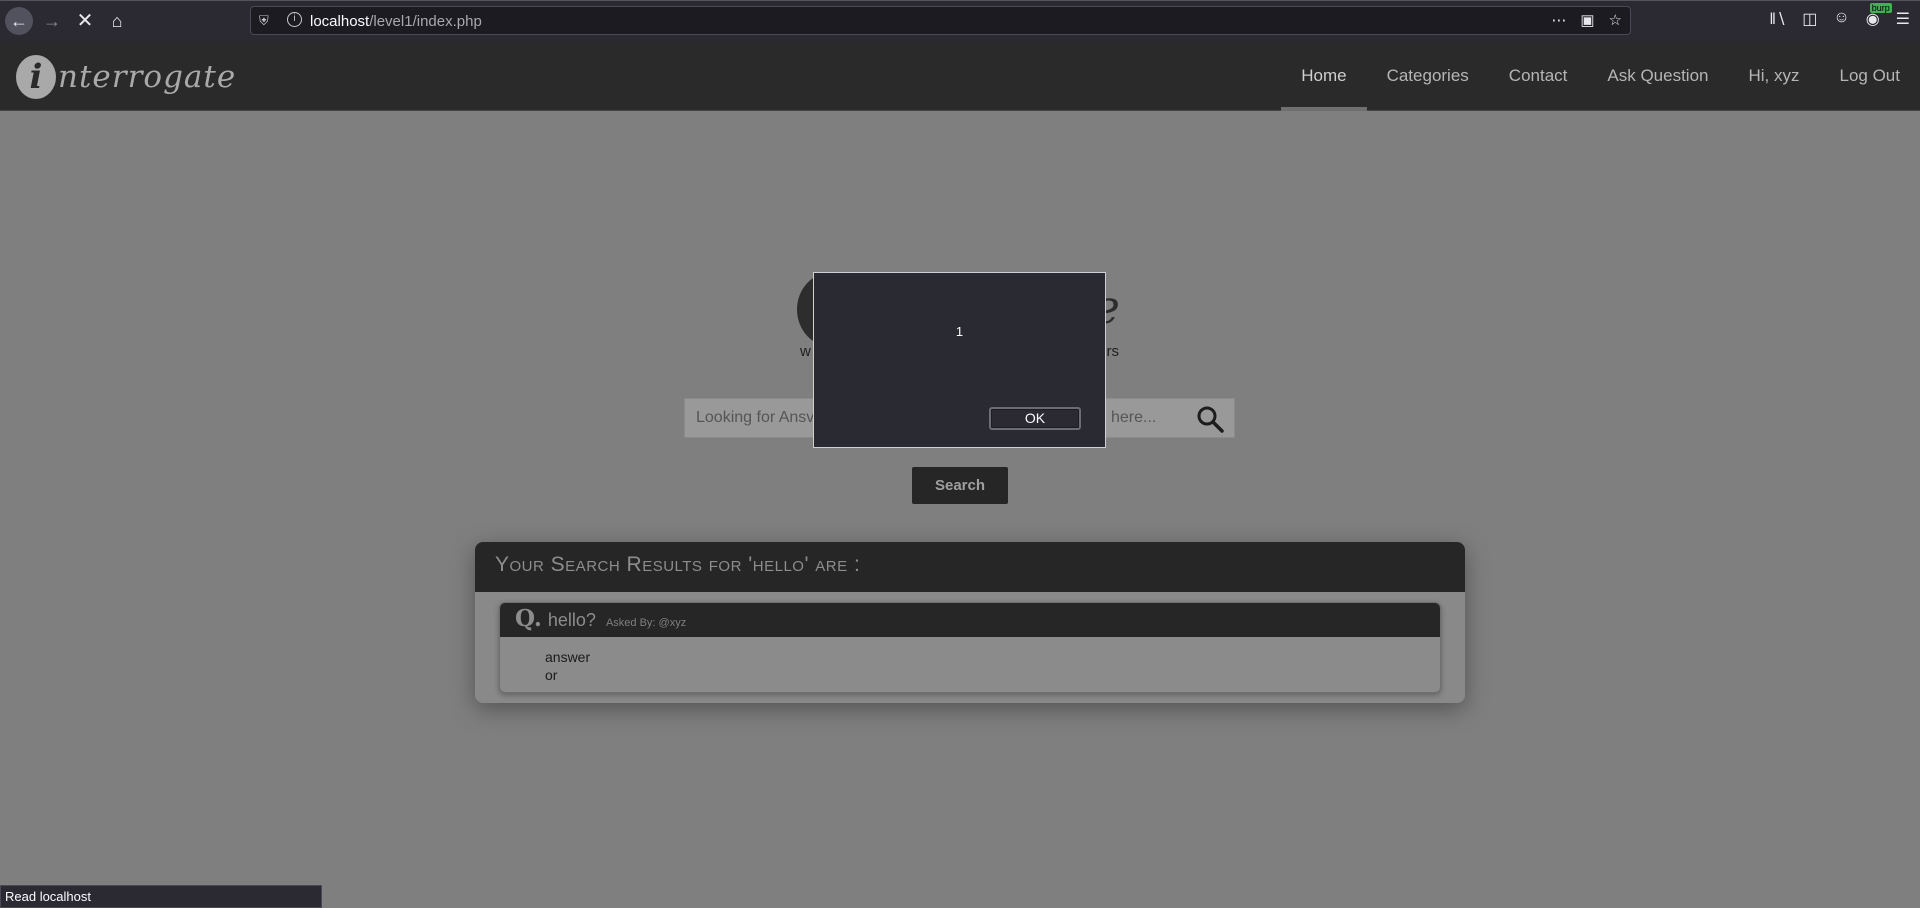 Image resolution: width=1920 pixels, height=908 pixels. What do you see at coordinates (117, 21) in the screenshot?
I see `home-icon: ⌂` at bounding box center [117, 21].